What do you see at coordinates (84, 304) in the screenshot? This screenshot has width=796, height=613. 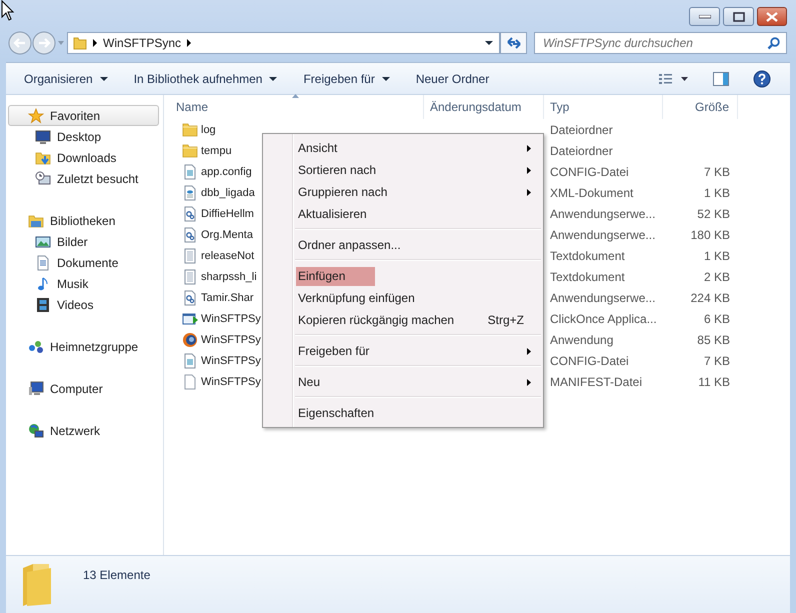 I see `sidebar-item: Videos` at bounding box center [84, 304].